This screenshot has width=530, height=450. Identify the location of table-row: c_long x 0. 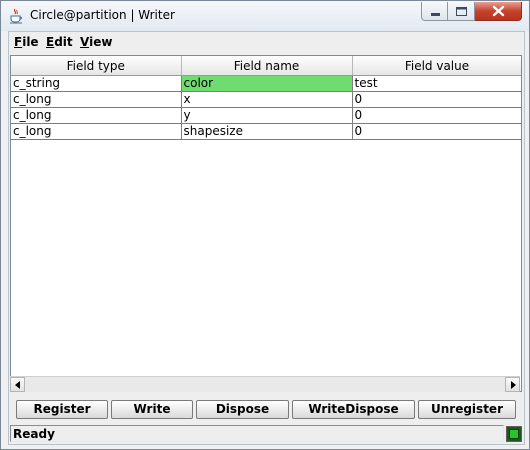
(266, 99).